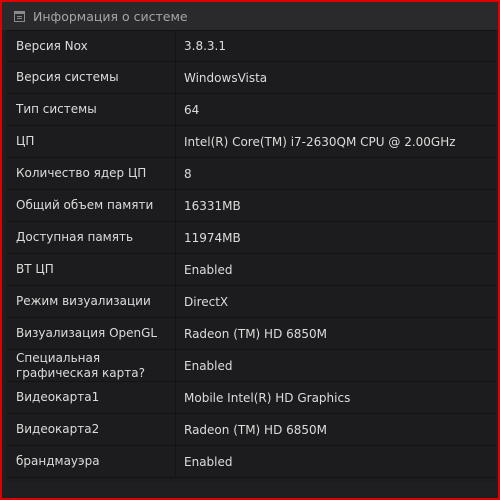 The image size is (500, 500). I want to click on info-row: Режим визуализации DirectX, so click(251, 302).